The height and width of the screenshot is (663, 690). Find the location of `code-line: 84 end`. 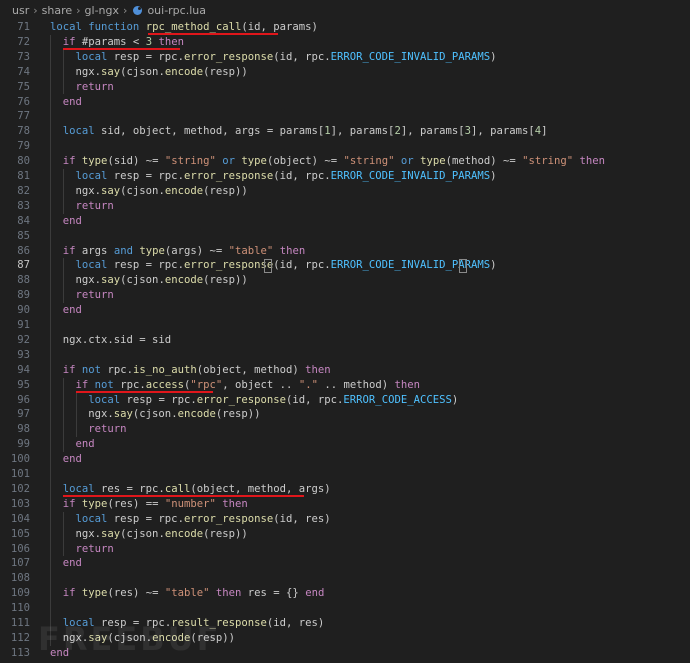

code-line: 84 end is located at coordinates (345, 221).